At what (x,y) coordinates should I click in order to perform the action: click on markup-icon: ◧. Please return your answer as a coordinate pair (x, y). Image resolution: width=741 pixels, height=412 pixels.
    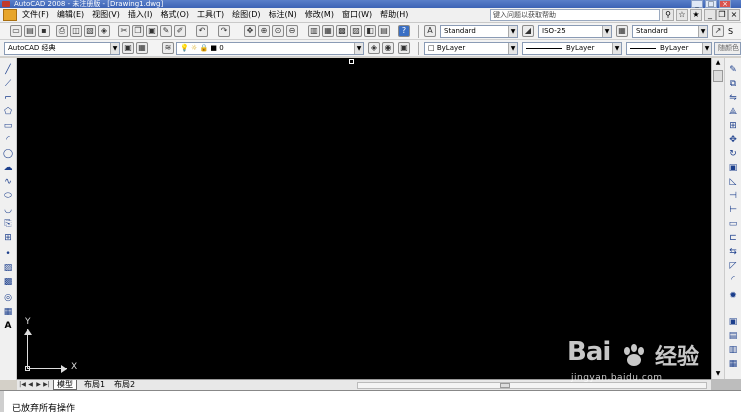
    Looking at the image, I should click on (370, 31).